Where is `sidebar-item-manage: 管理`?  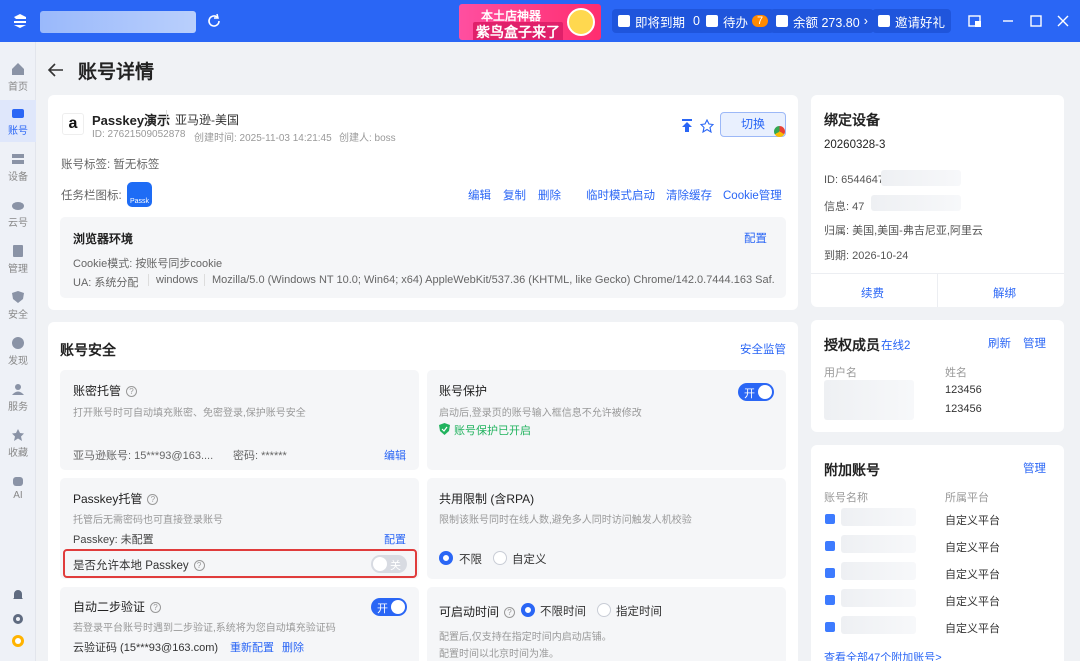 sidebar-item-manage: 管理 is located at coordinates (18, 259).